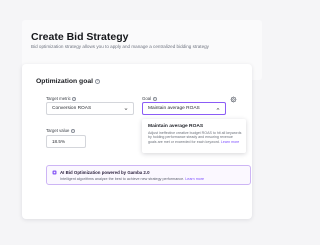 The image size is (320, 245). I want to click on chevron-up-icon, so click(218, 109).